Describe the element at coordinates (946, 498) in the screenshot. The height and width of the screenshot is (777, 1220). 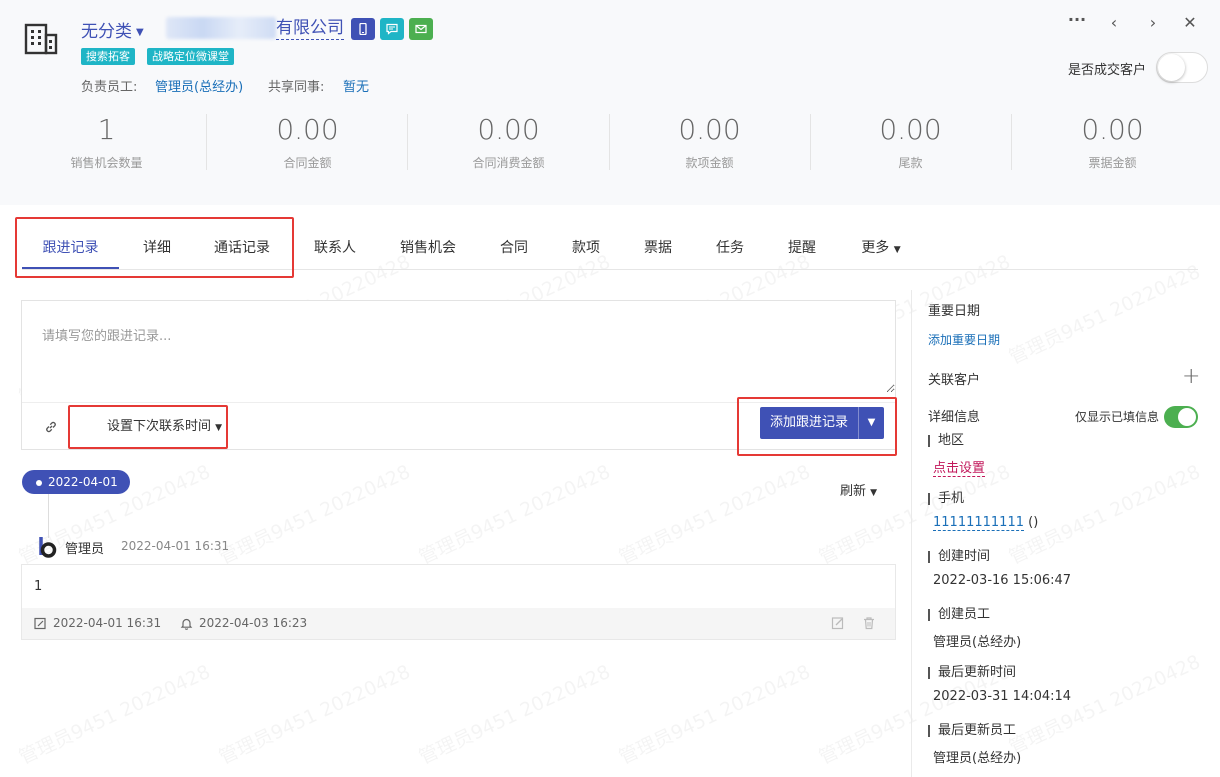
I see `field-label-mobile: 手机` at that location.